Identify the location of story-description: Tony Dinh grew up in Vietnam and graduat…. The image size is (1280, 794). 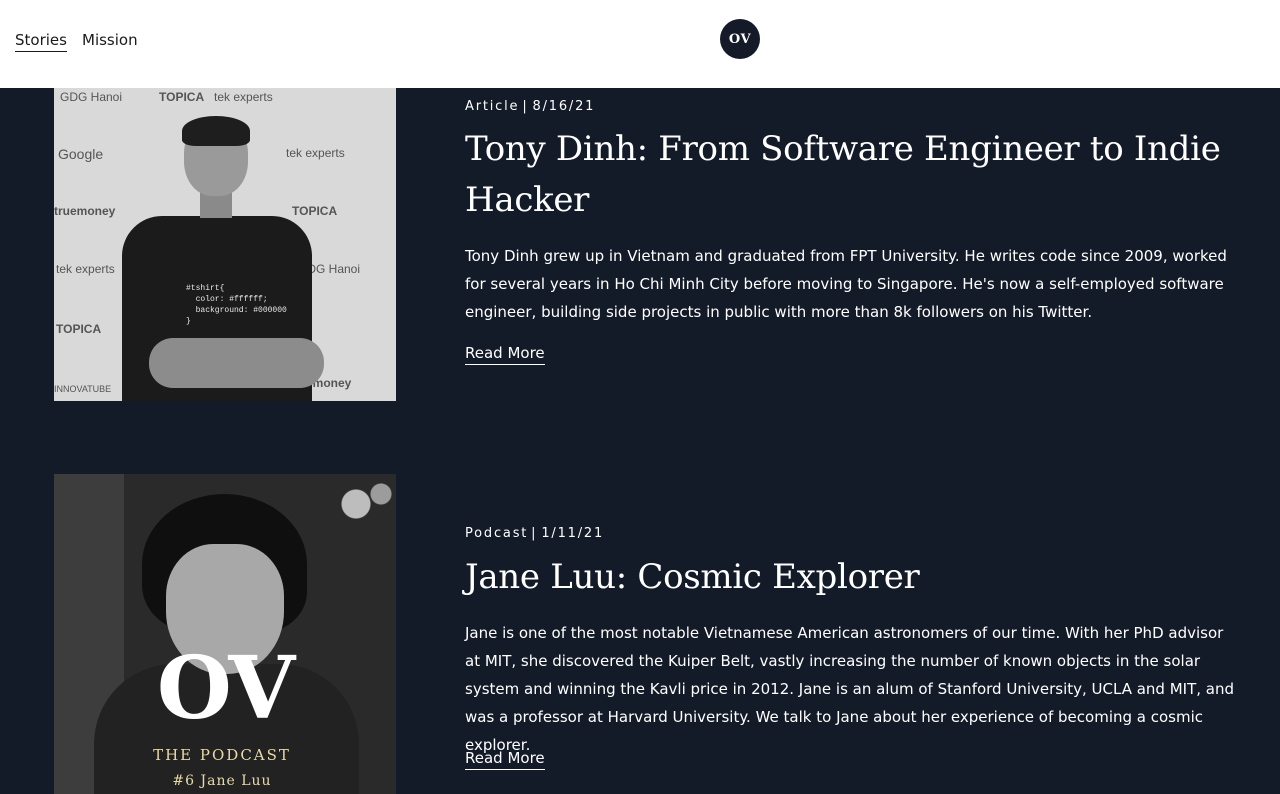
(846, 284).